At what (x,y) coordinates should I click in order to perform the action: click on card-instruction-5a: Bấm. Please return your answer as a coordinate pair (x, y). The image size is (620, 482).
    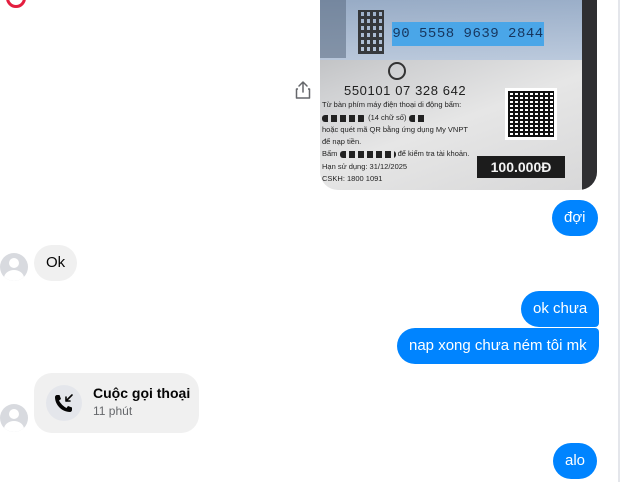
    Looking at the image, I should click on (330, 153).